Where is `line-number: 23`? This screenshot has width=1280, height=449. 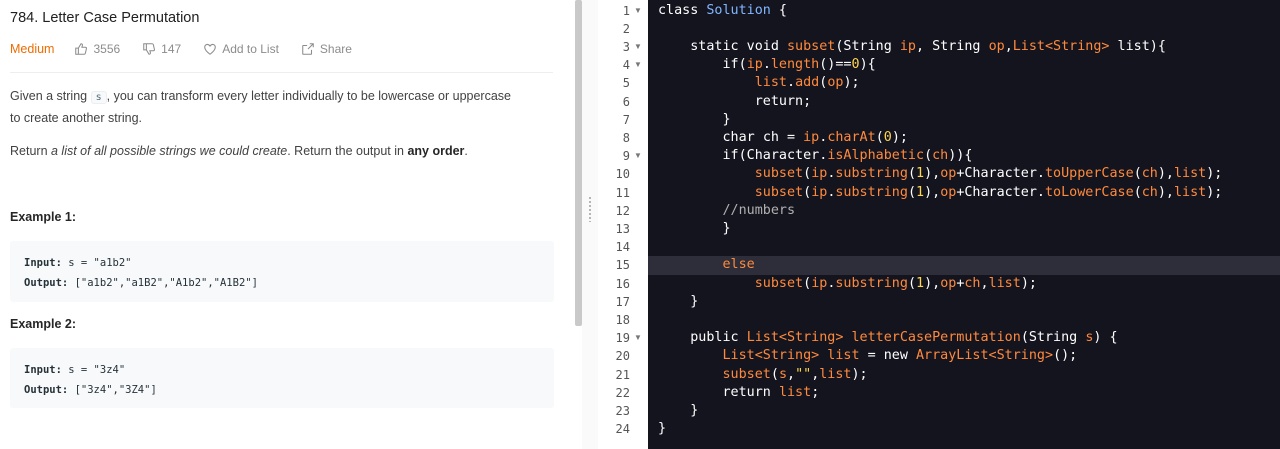
line-number: 23 is located at coordinates (622, 411).